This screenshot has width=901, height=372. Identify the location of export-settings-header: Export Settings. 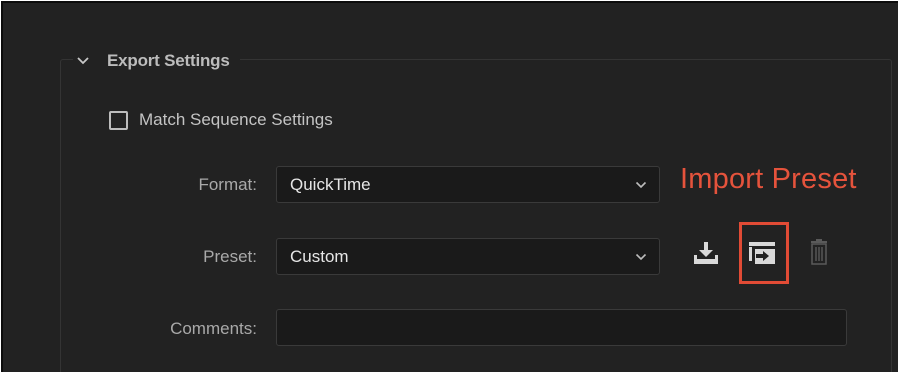
(156, 61).